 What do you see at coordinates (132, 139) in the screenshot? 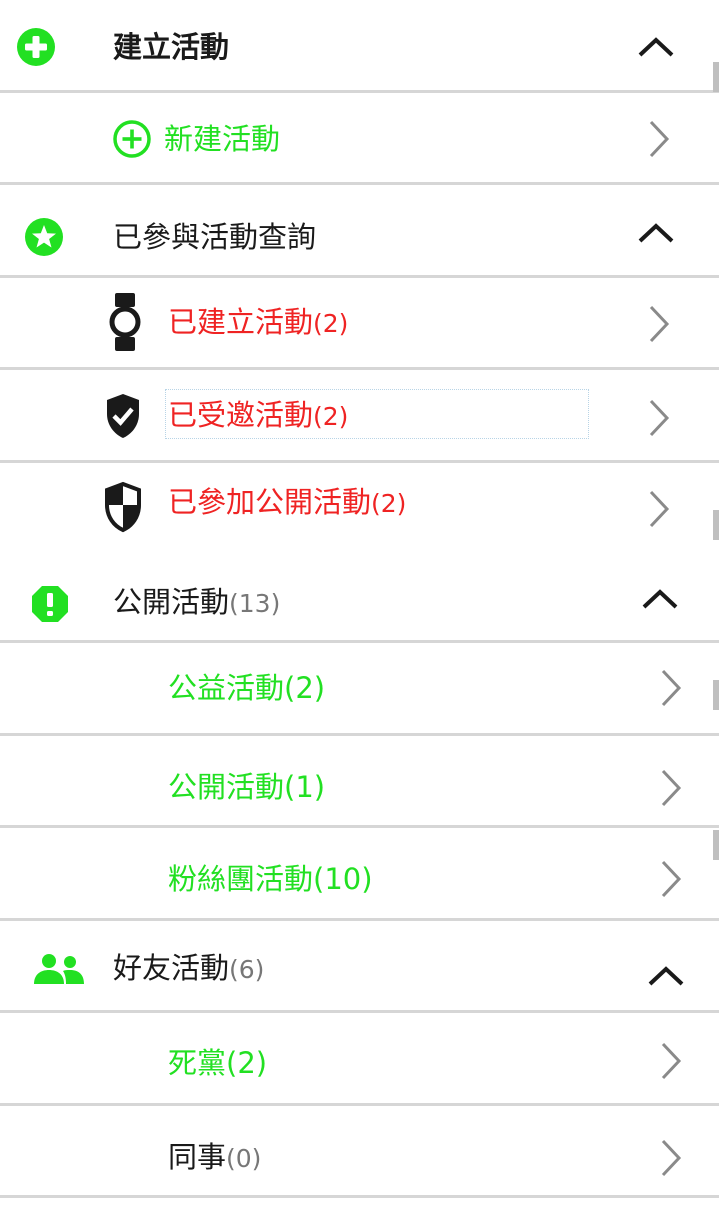
I see `plus-circle-outline-icon` at bounding box center [132, 139].